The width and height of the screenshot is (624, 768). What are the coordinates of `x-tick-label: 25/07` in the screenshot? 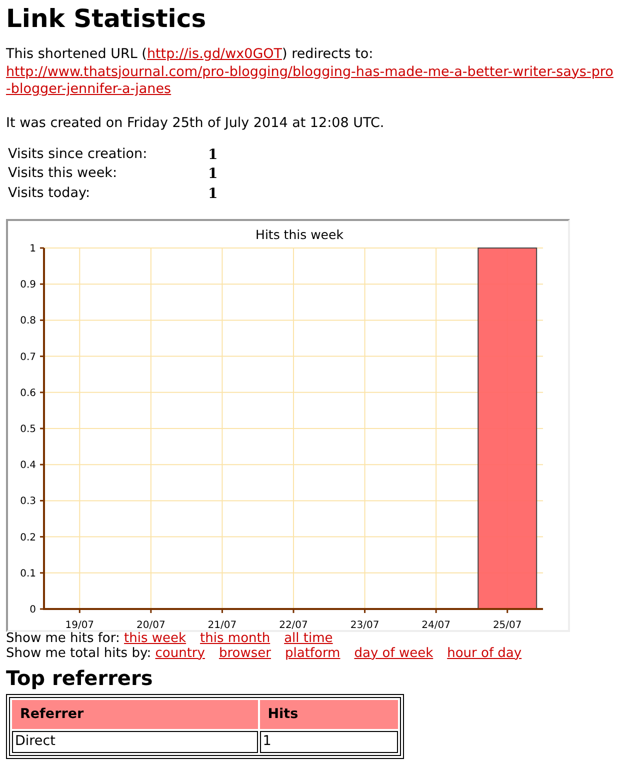 It's located at (507, 625).